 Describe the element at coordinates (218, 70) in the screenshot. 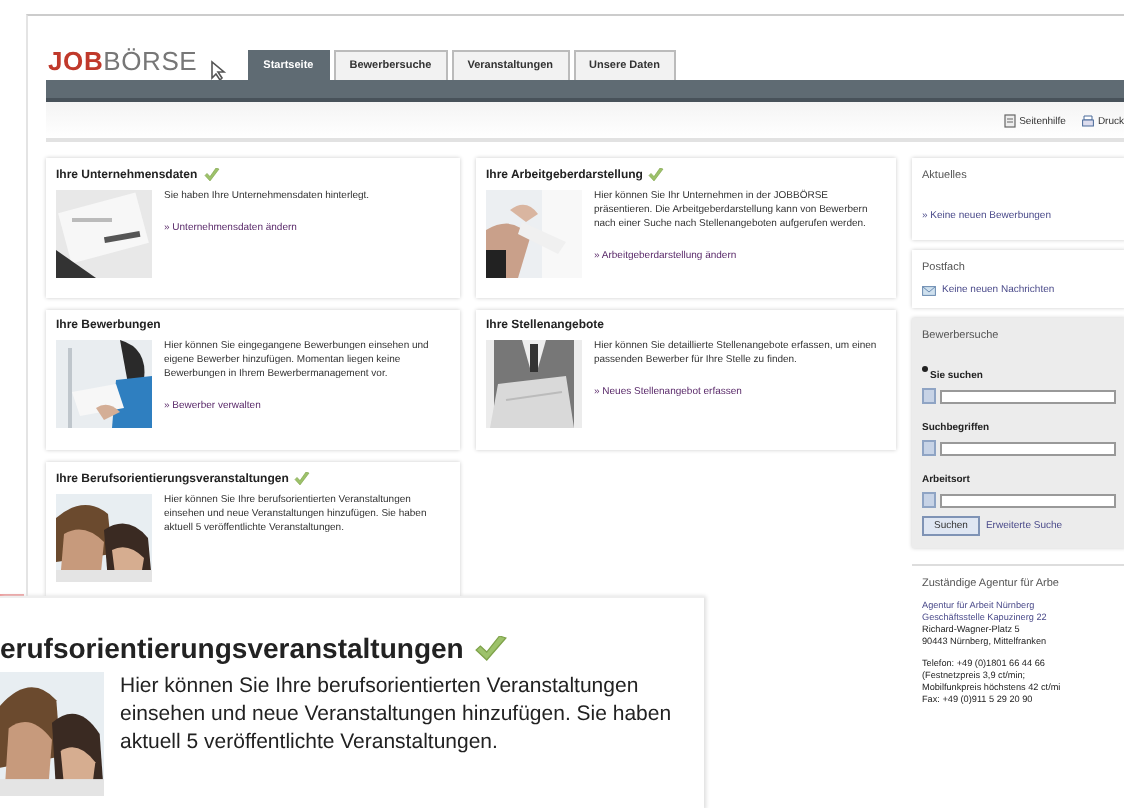

I see `pointer-icon` at that location.